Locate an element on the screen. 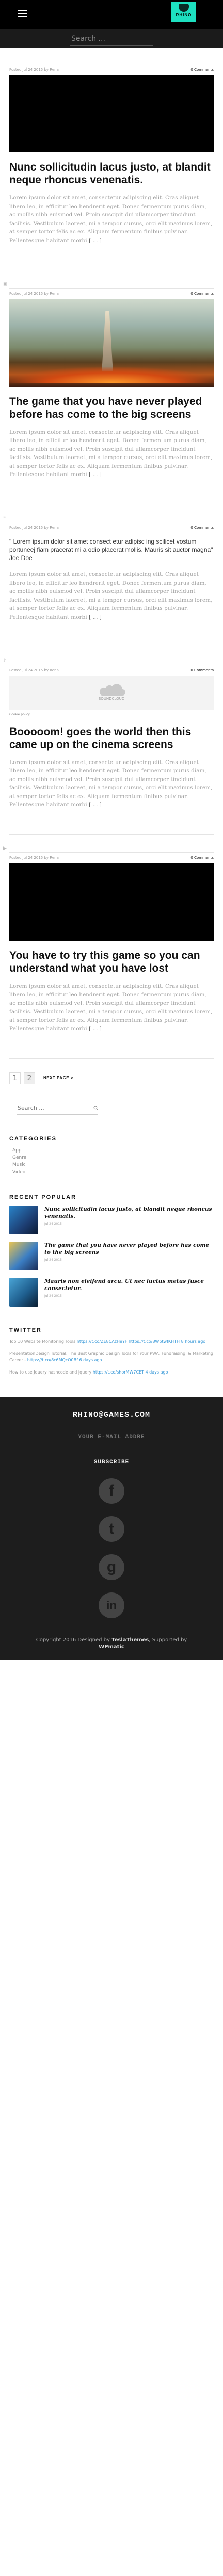 The width and height of the screenshot is (223, 2576). header-search-input is located at coordinates (116, 38).